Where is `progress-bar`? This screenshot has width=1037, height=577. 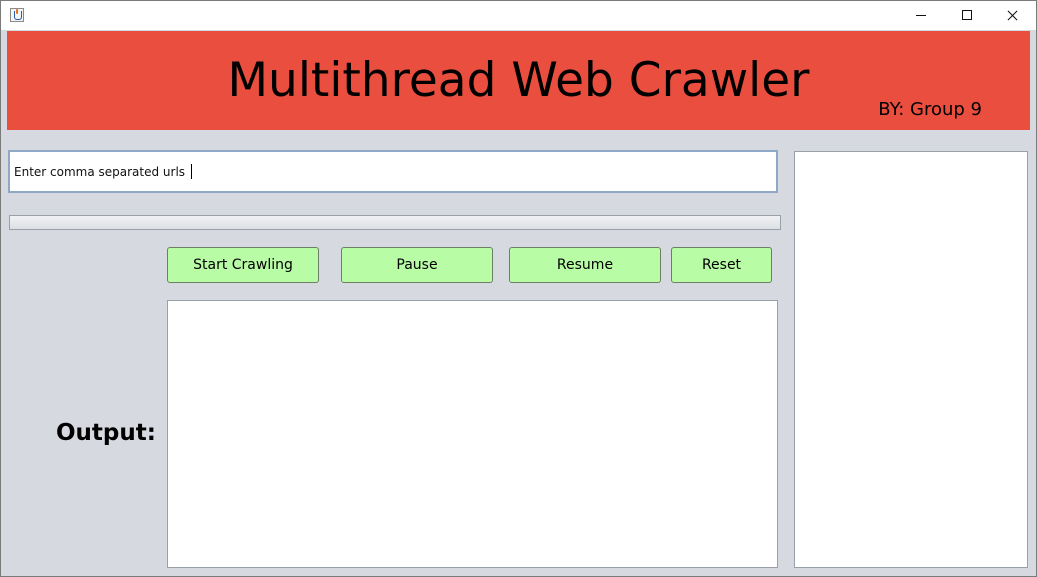
progress-bar is located at coordinates (395, 222).